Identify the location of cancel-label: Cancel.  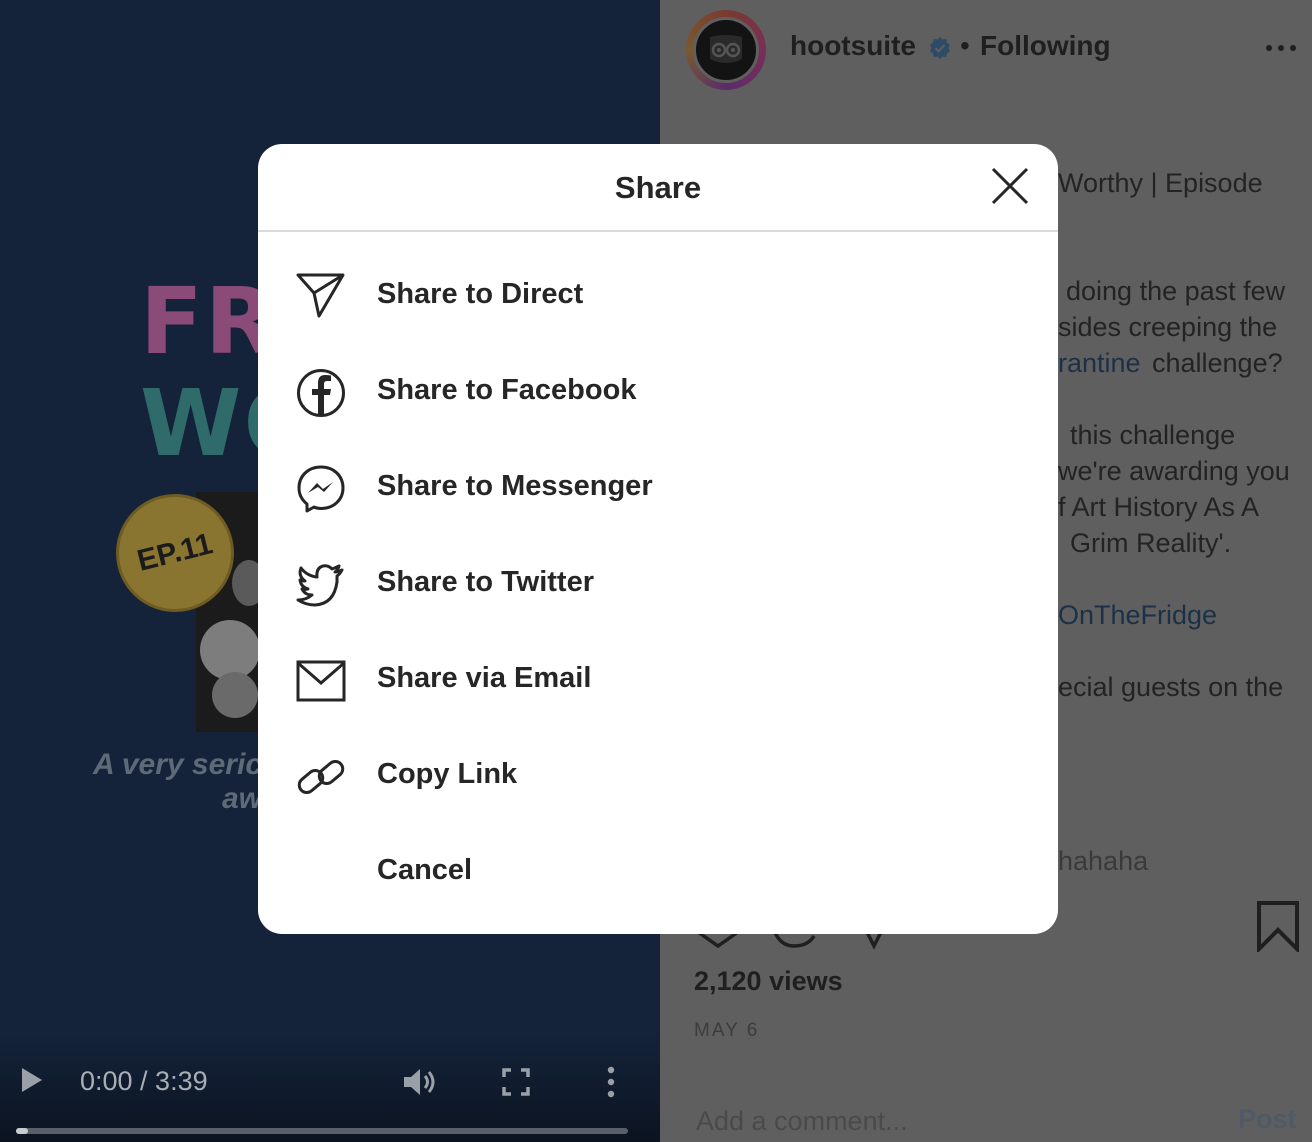
(425, 870).